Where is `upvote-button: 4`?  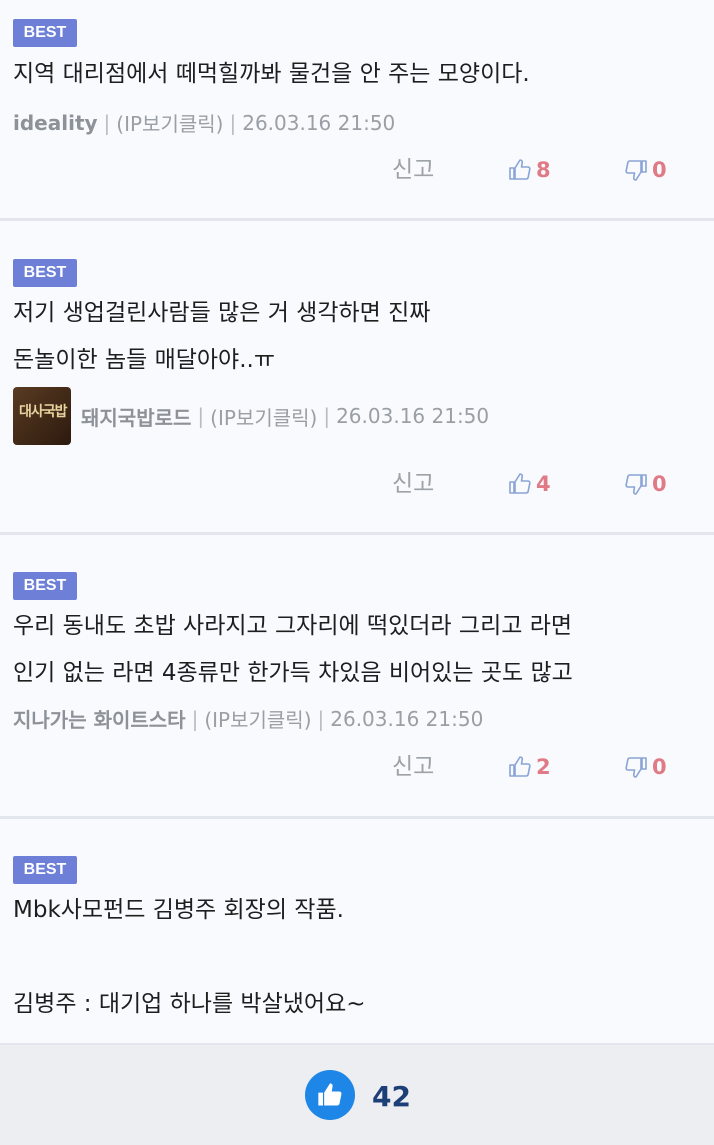
upvote-button: 4 is located at coordinates (529, 484).